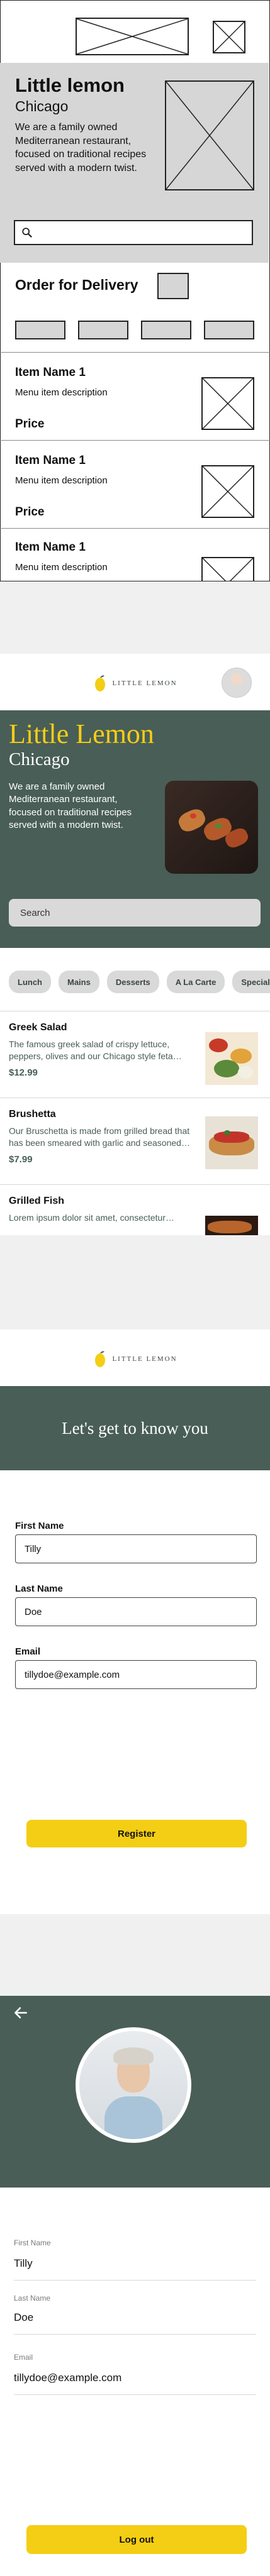  What do you see at coordinates (28, 1651) in the screenshot?
I see `email-label: Email` at bounding box center [28, 1651].